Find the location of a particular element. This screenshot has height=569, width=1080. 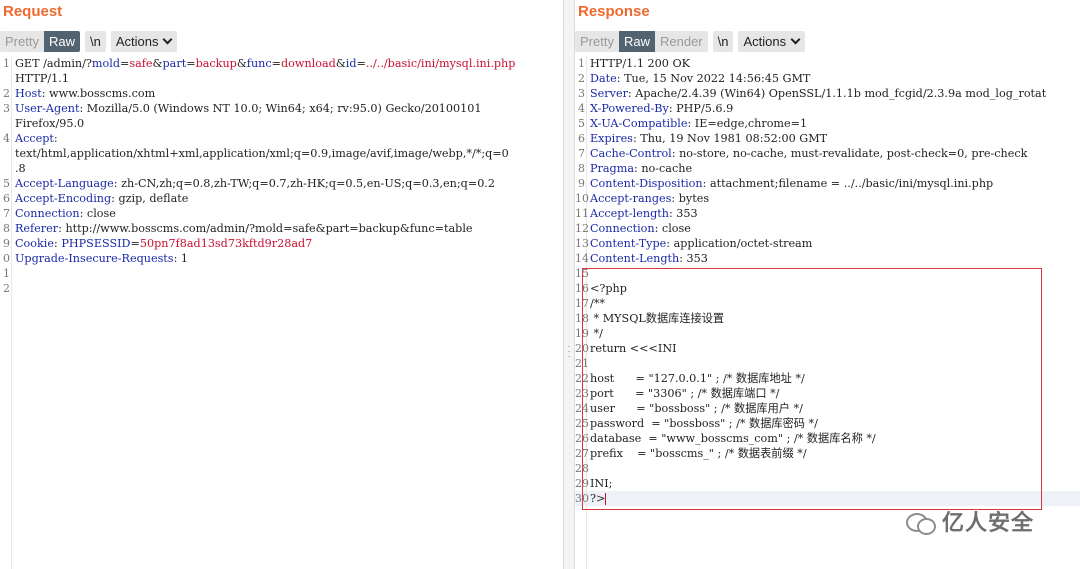

code-text: : application/octet-stream is located at coordinates (739, 243).